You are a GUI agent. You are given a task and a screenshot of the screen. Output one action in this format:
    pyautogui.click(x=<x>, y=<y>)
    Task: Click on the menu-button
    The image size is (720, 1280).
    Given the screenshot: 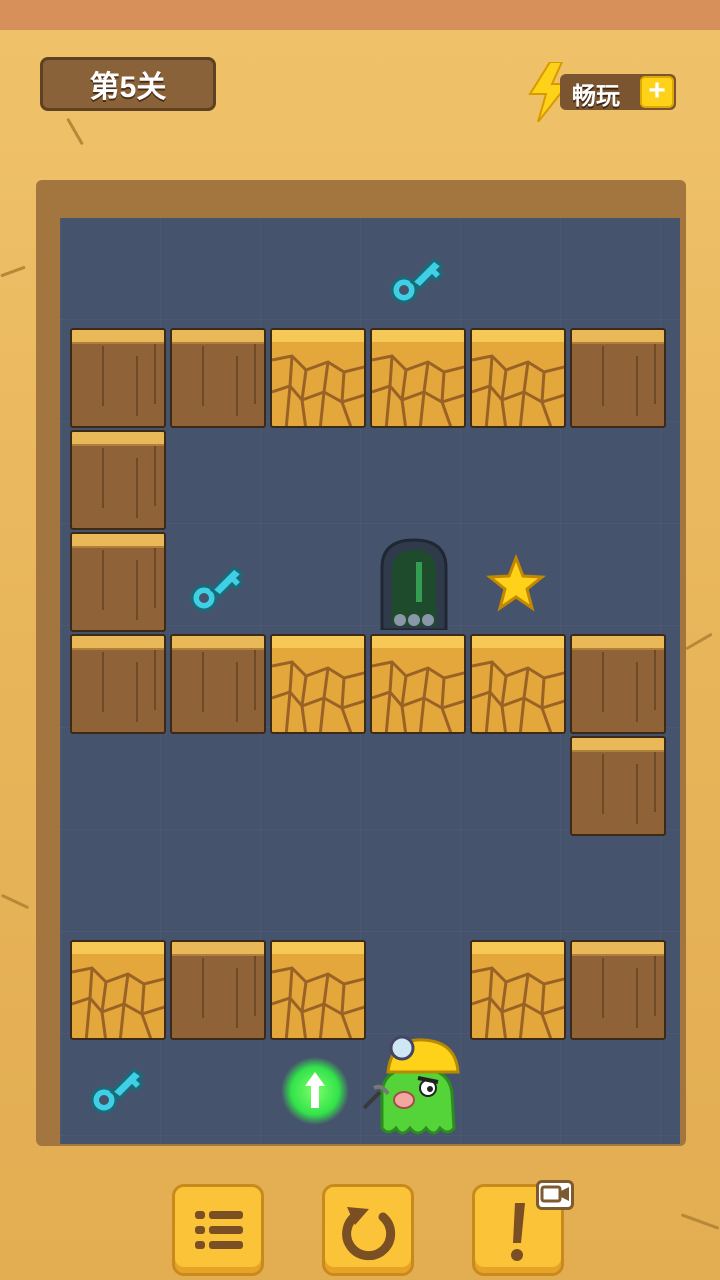 What is the action you would take?
    pyautogui.click(x=218, y=1230)
    